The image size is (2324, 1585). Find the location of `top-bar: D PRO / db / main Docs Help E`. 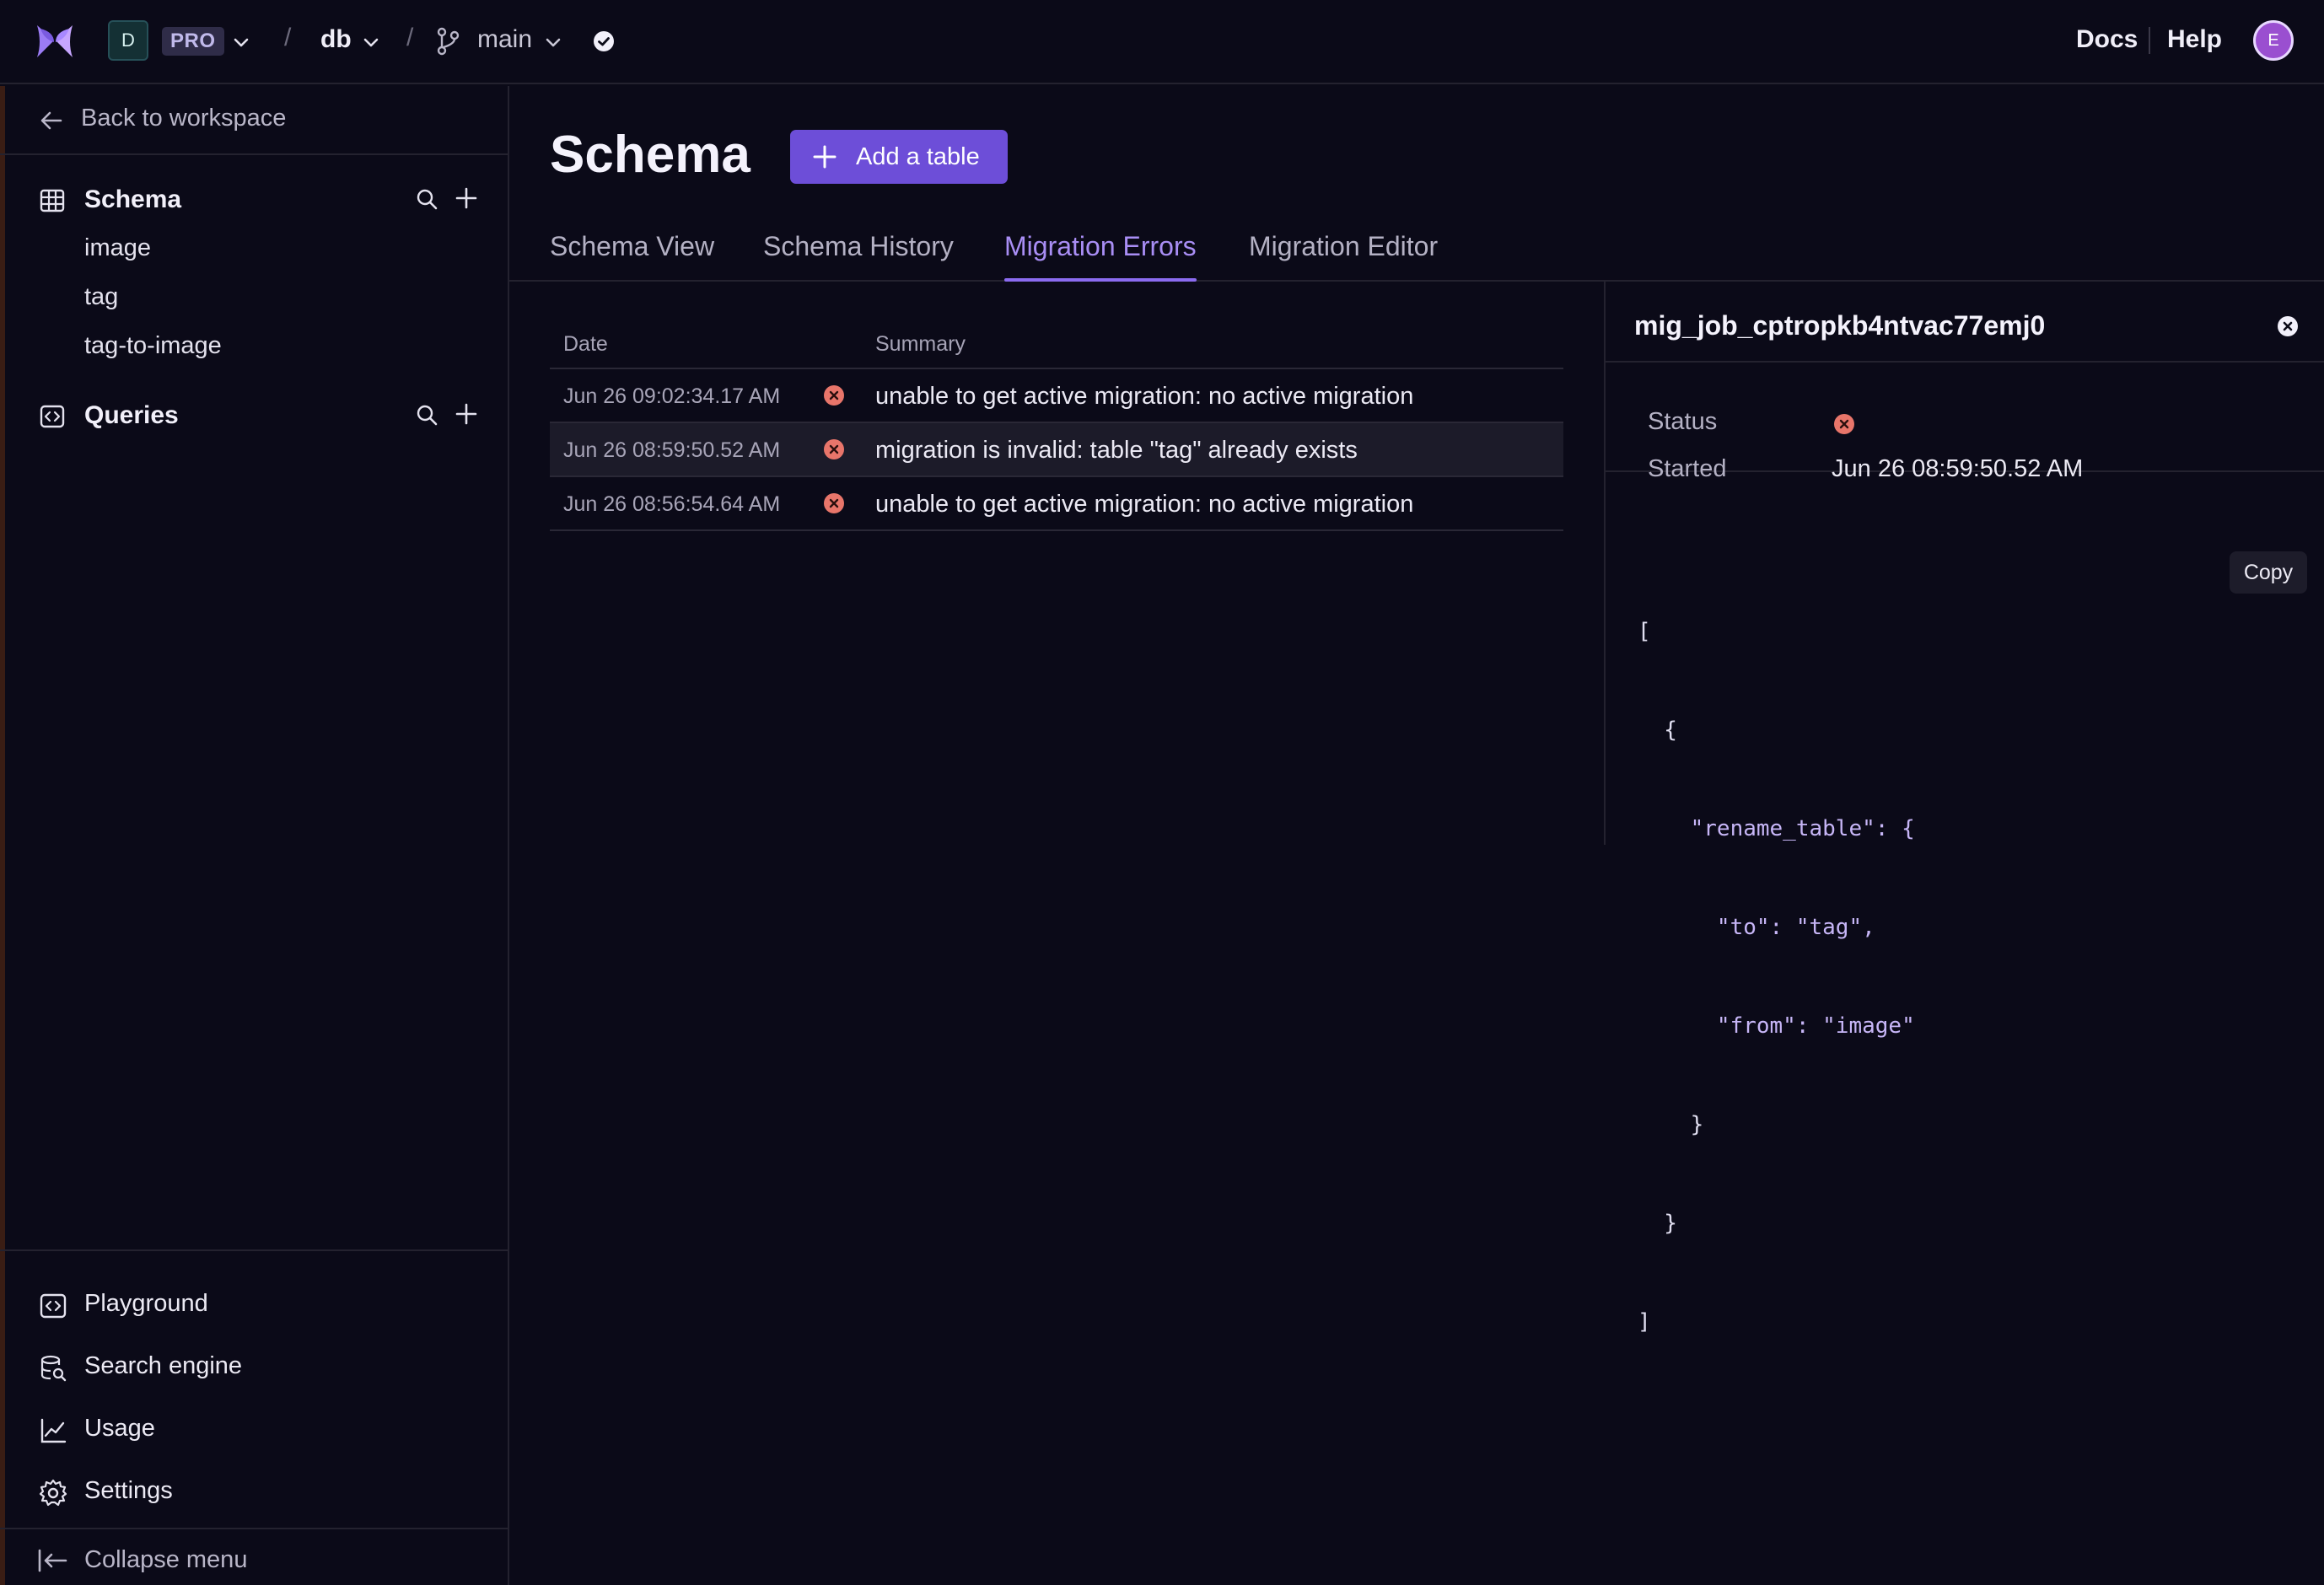

top-bar: D PRO / db / main Docs Help E is located at coordinates (1162, 42).